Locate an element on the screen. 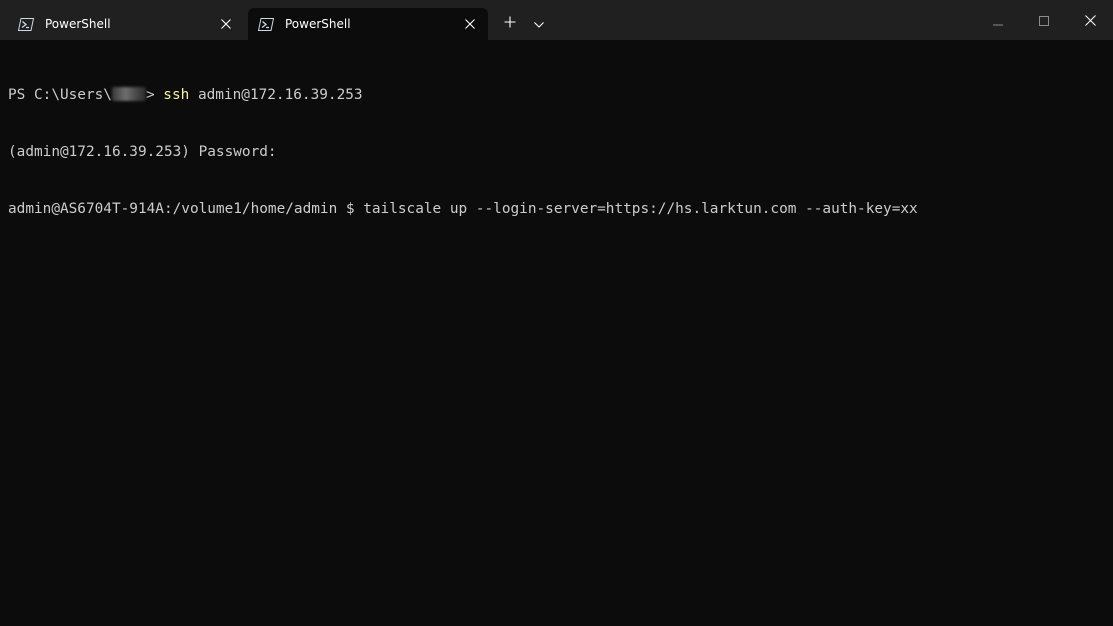 The image size is (1113, 626). window-close-button is located at coordinates (1090, 20).